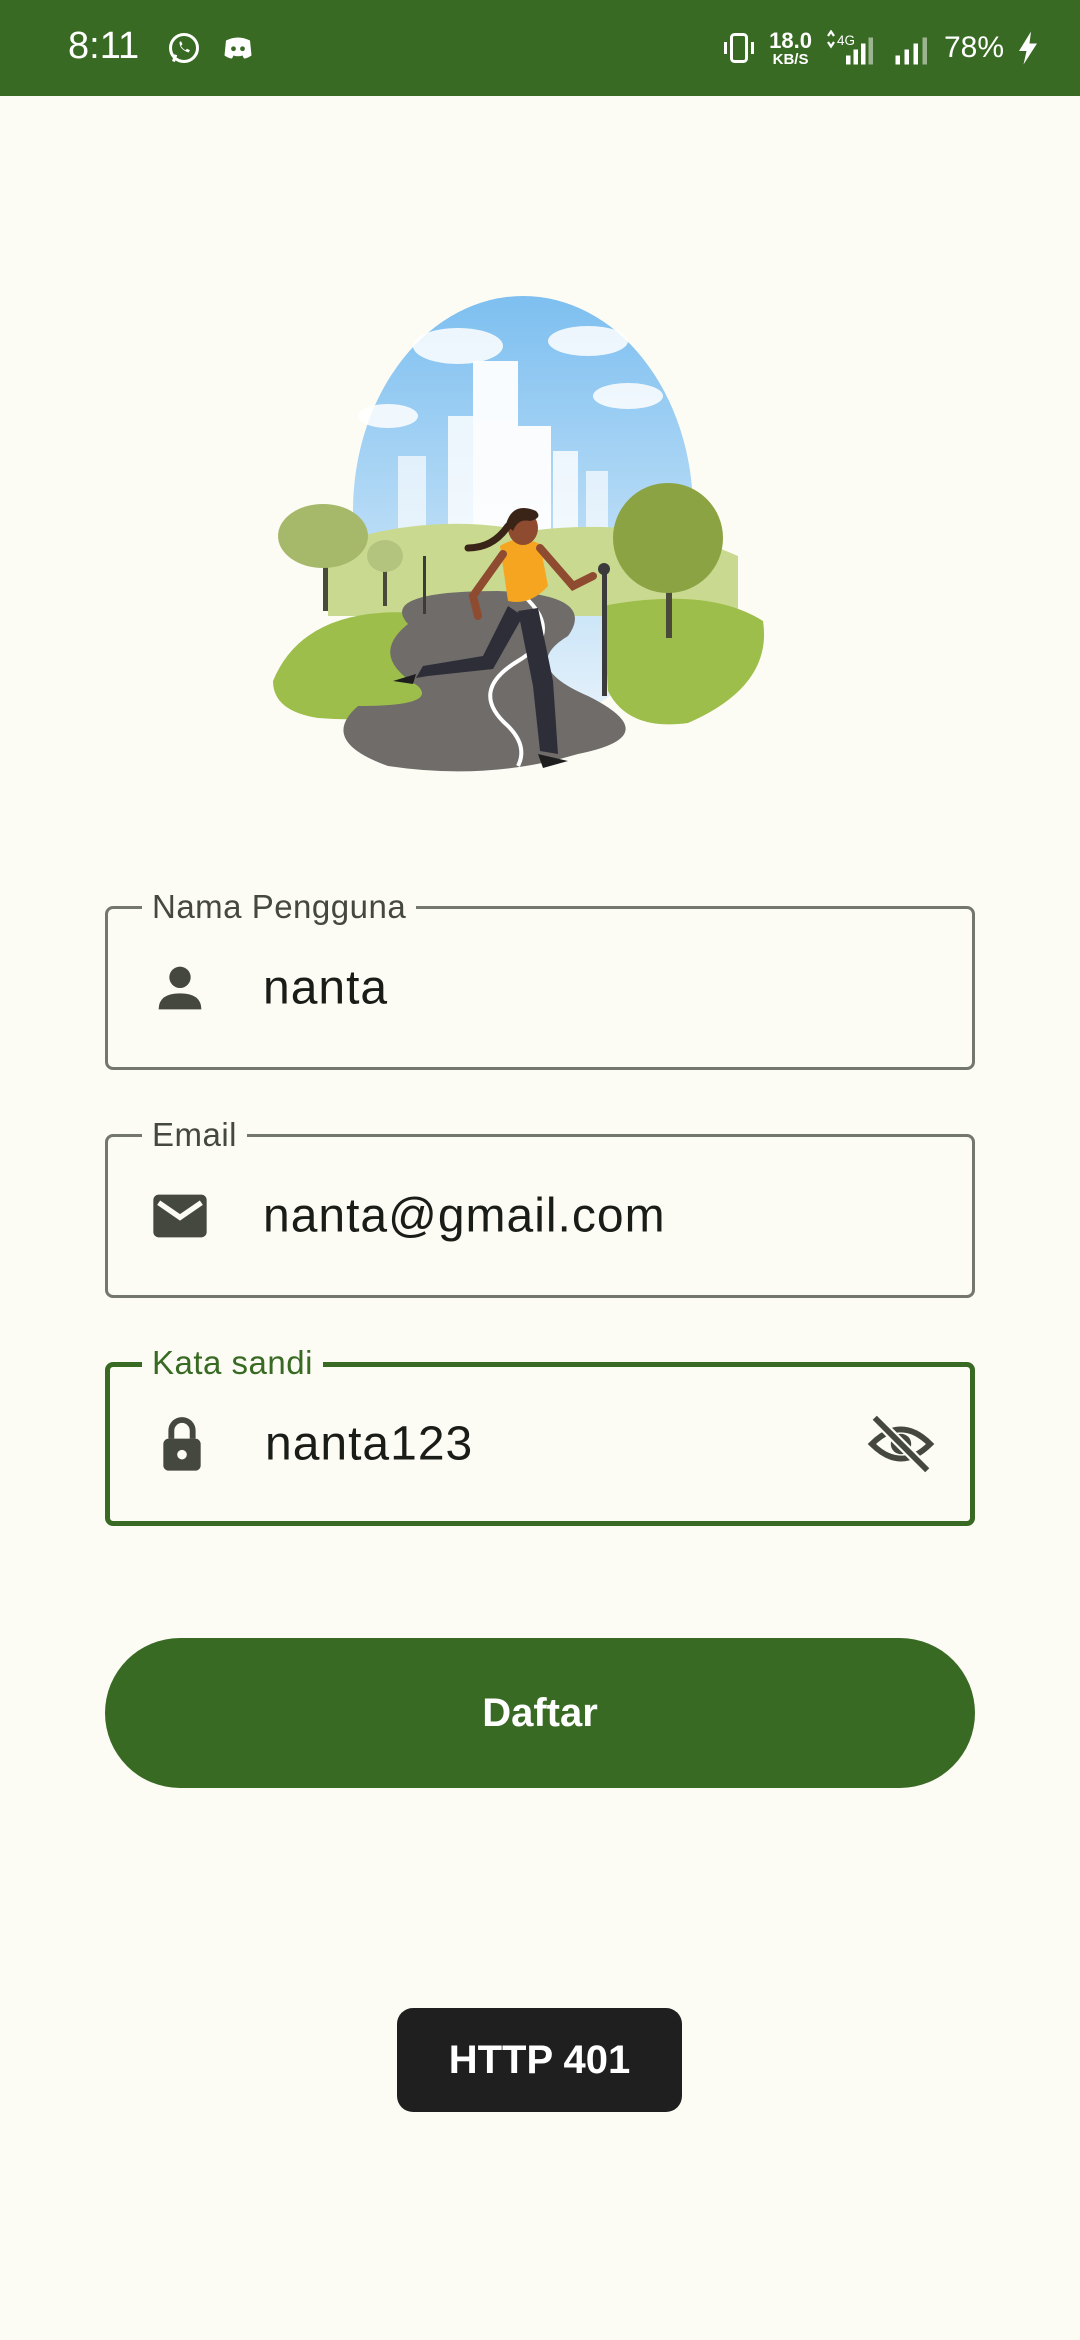 The image size is (1080, 2340). What do you see at coordinates (238, 48) in the screenshot?
I see `discord-icon` at bounding box center [238, 48].